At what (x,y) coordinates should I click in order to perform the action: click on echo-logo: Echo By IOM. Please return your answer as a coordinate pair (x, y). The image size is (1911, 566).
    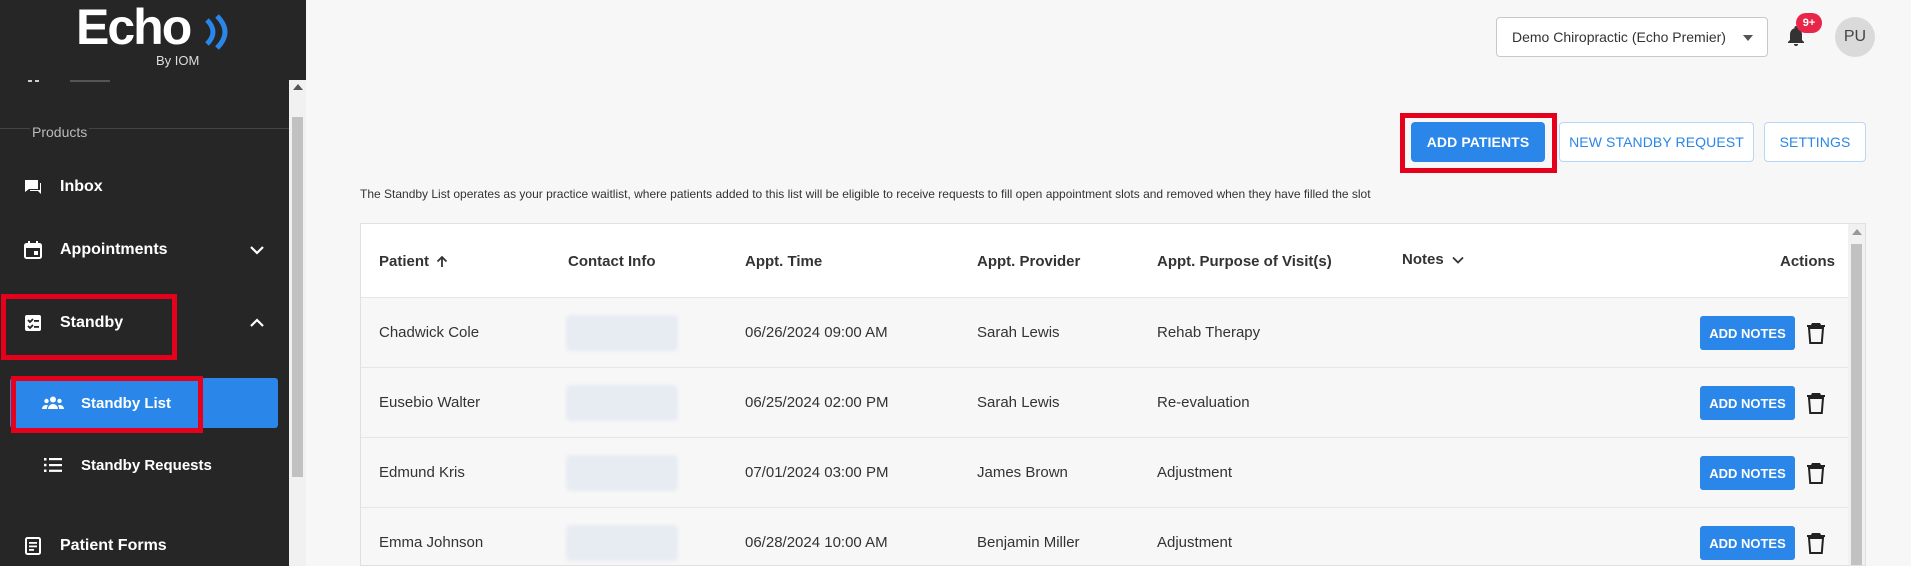
    Looking at the image, I should click on (156, 37).